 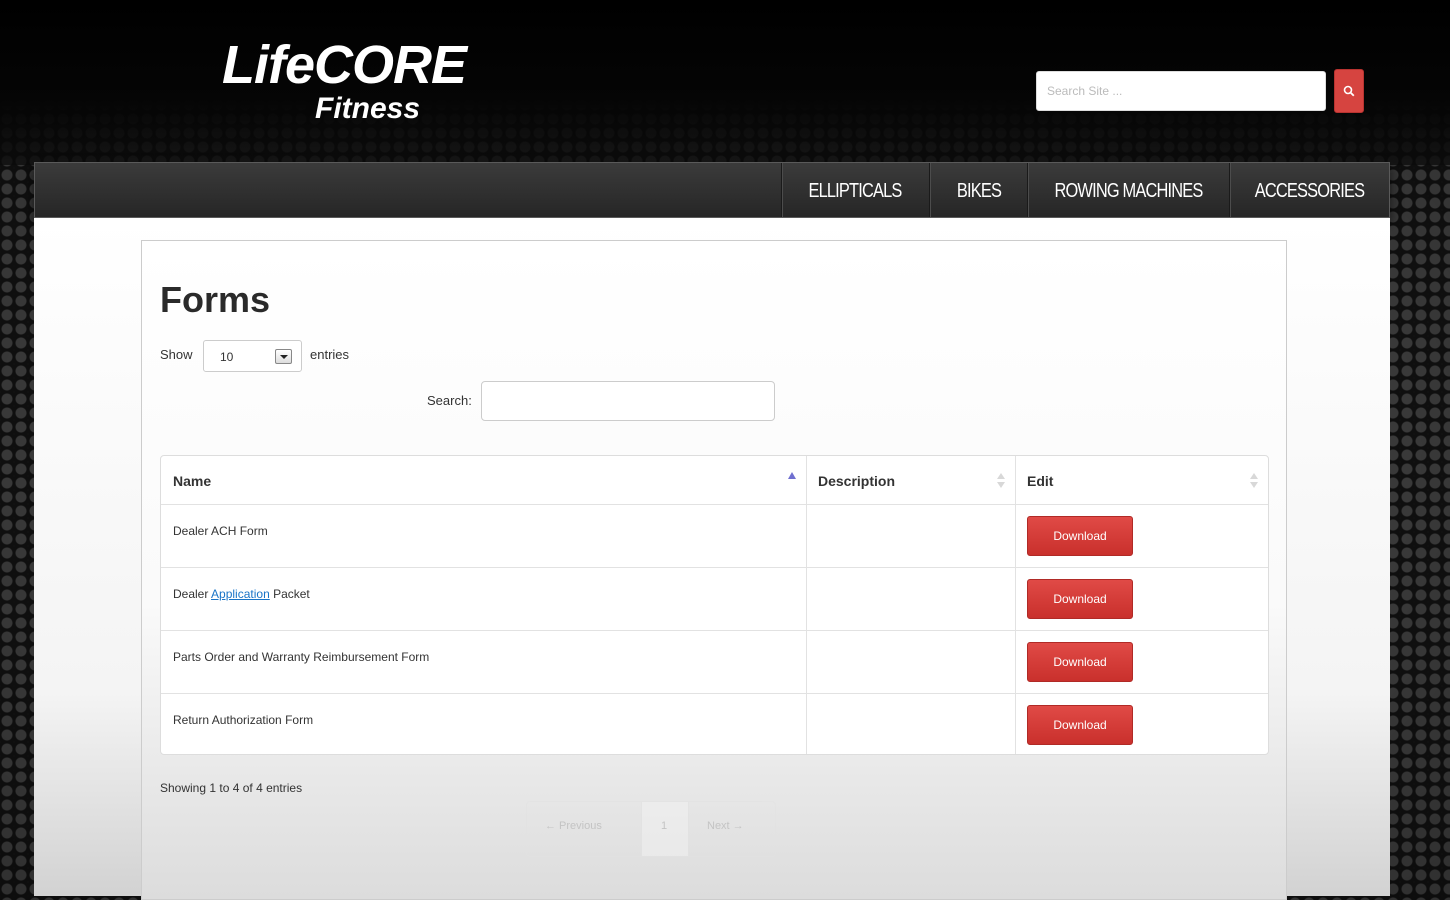 I want to click on table-info-text: Showing 1 to 4 of 4 entries, so click(x=231, y=788).